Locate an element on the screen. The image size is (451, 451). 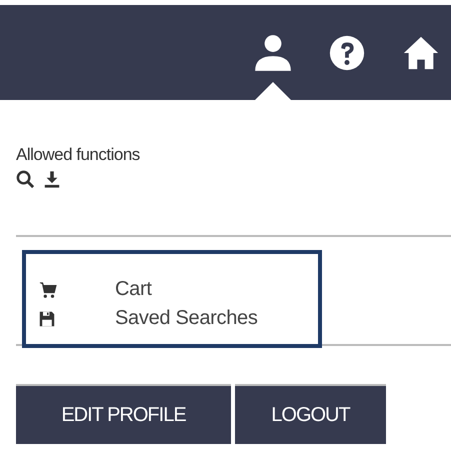
user-icon is located at coordinates (273, 53).